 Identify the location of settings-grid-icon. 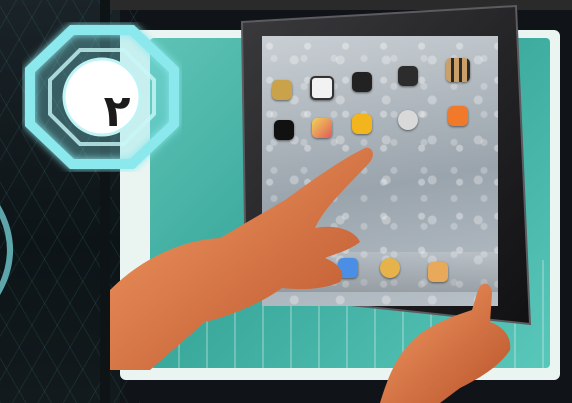
(458, 70).